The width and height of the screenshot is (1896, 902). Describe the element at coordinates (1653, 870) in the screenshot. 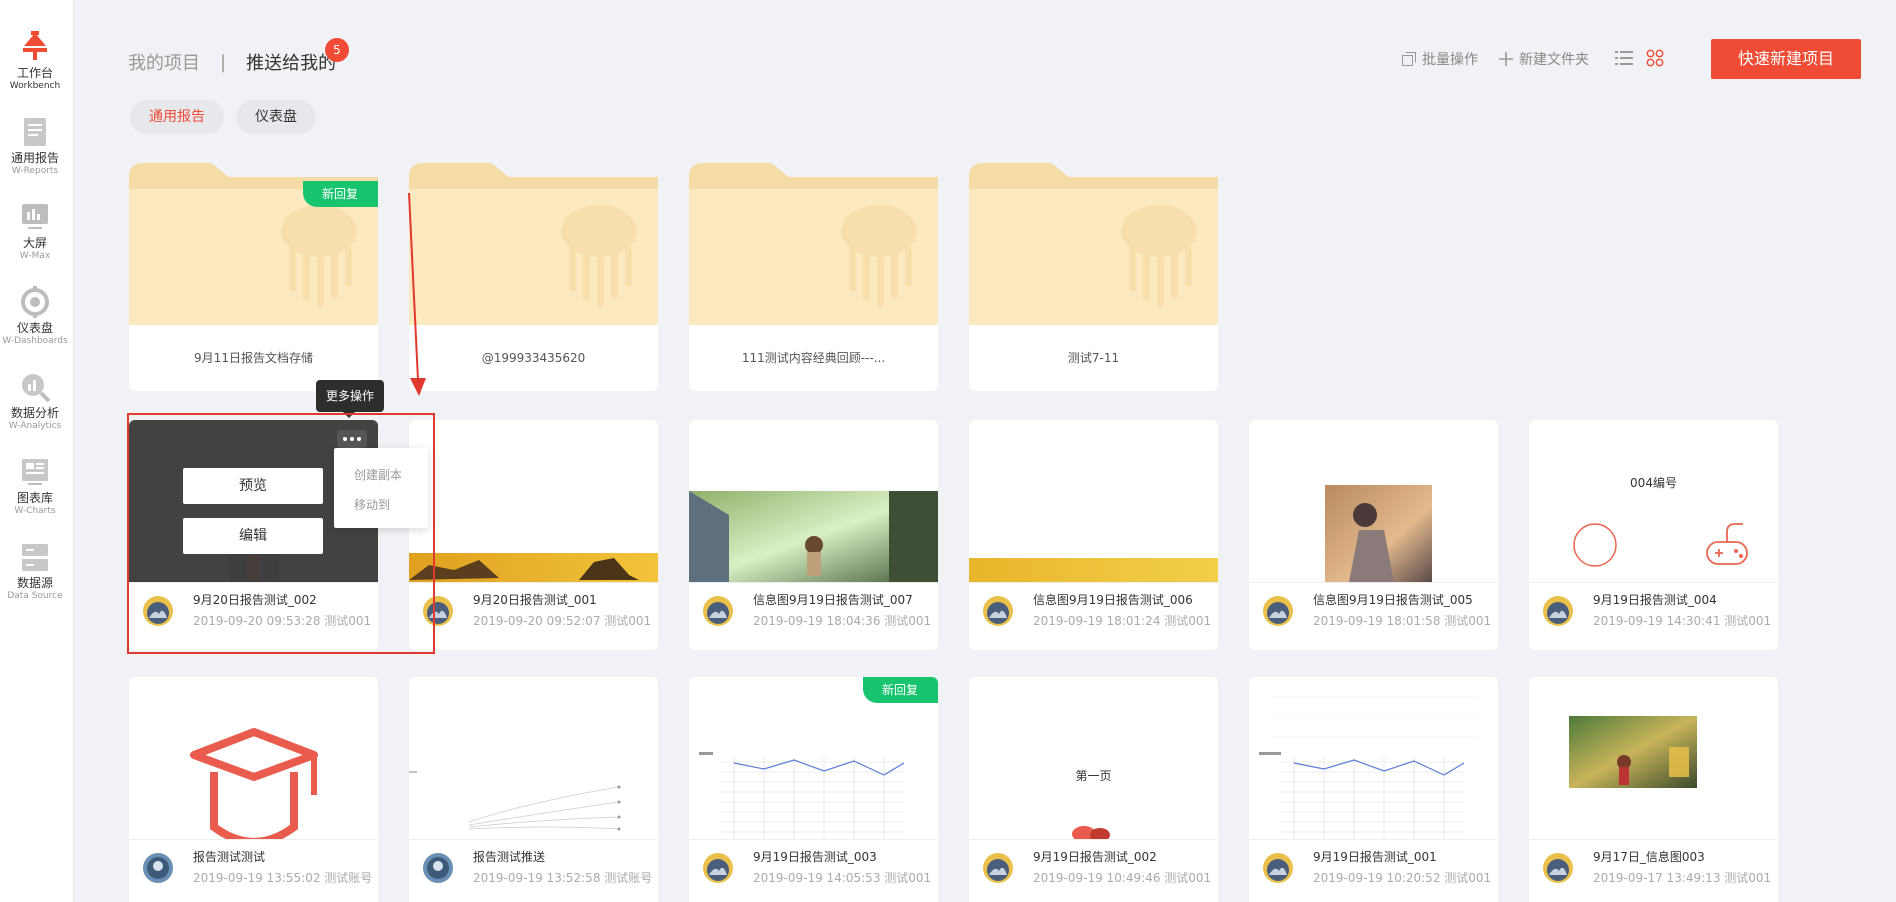

I see `card-meta: 9月17日_信息图003 2019-09-17 13:49:13 测试001` at that location.